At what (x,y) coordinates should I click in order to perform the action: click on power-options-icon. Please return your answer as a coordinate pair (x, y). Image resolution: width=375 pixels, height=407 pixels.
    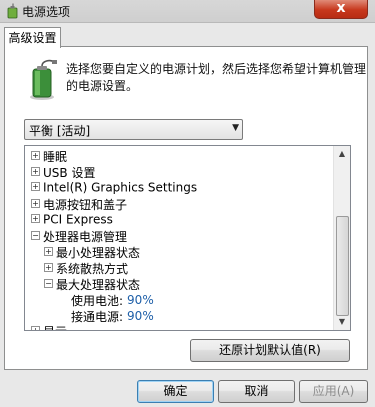
    Looking at the image, I should click on (12, 11).